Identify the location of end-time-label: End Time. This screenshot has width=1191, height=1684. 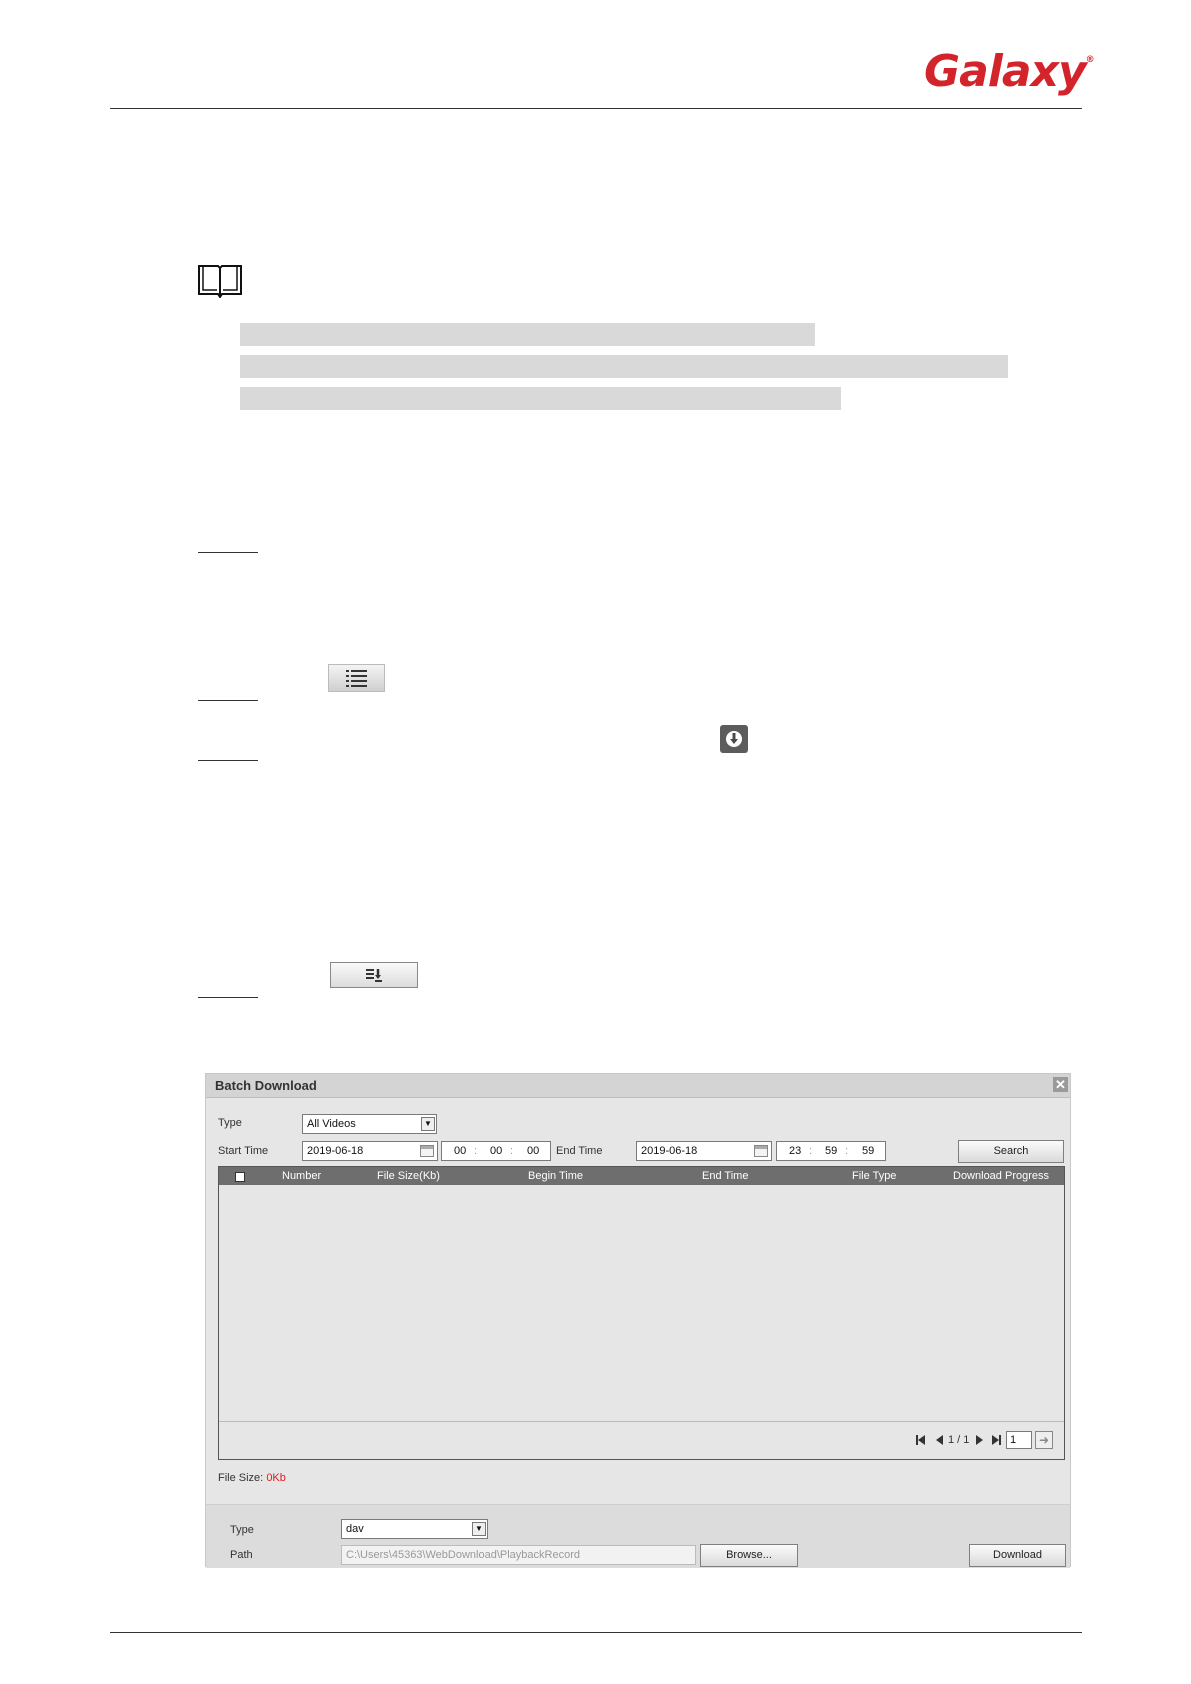
(579, 1151).